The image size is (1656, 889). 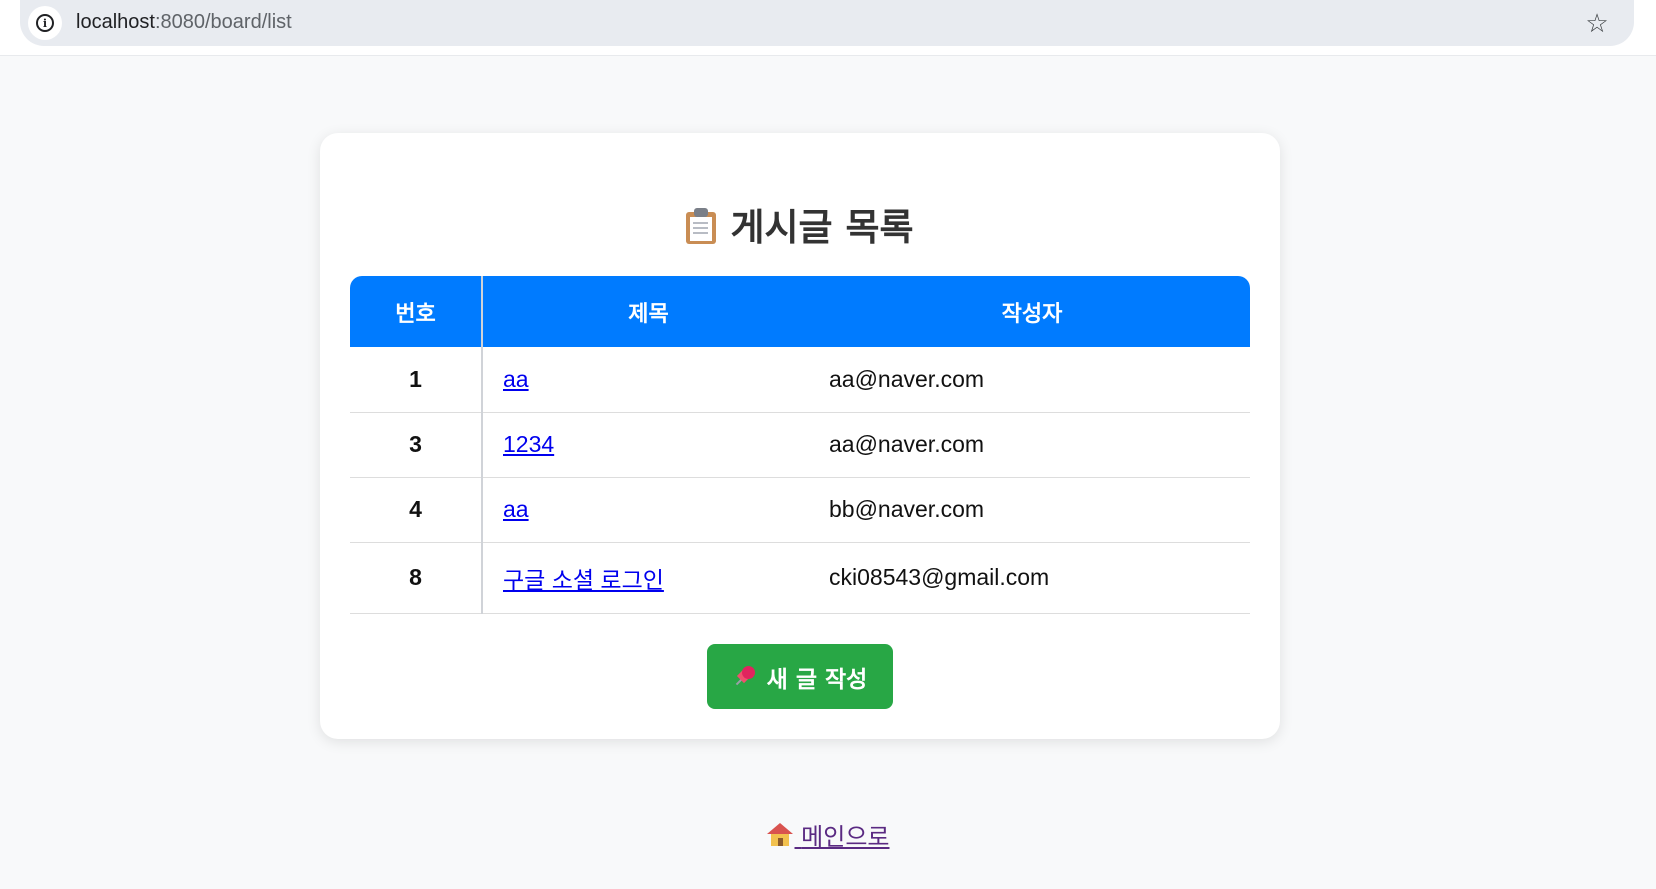 I want to click on post-number: 8, so click(x=416, y=578).